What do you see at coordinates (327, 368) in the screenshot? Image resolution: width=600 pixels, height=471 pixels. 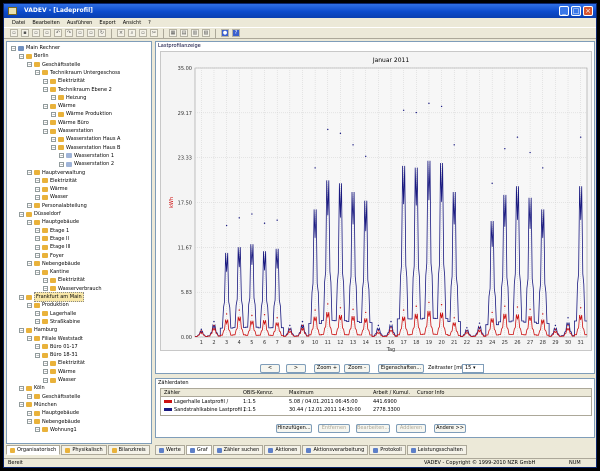 I see `zoom-in-button: Zoom +` at bounding box center [327, 368].